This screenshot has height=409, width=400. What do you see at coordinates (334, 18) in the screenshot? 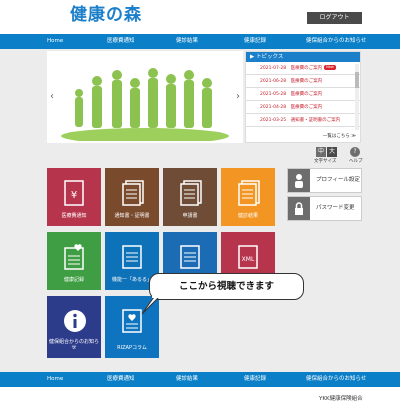
I see `logout-button: ログアウト` at bounding box center [334, 18].